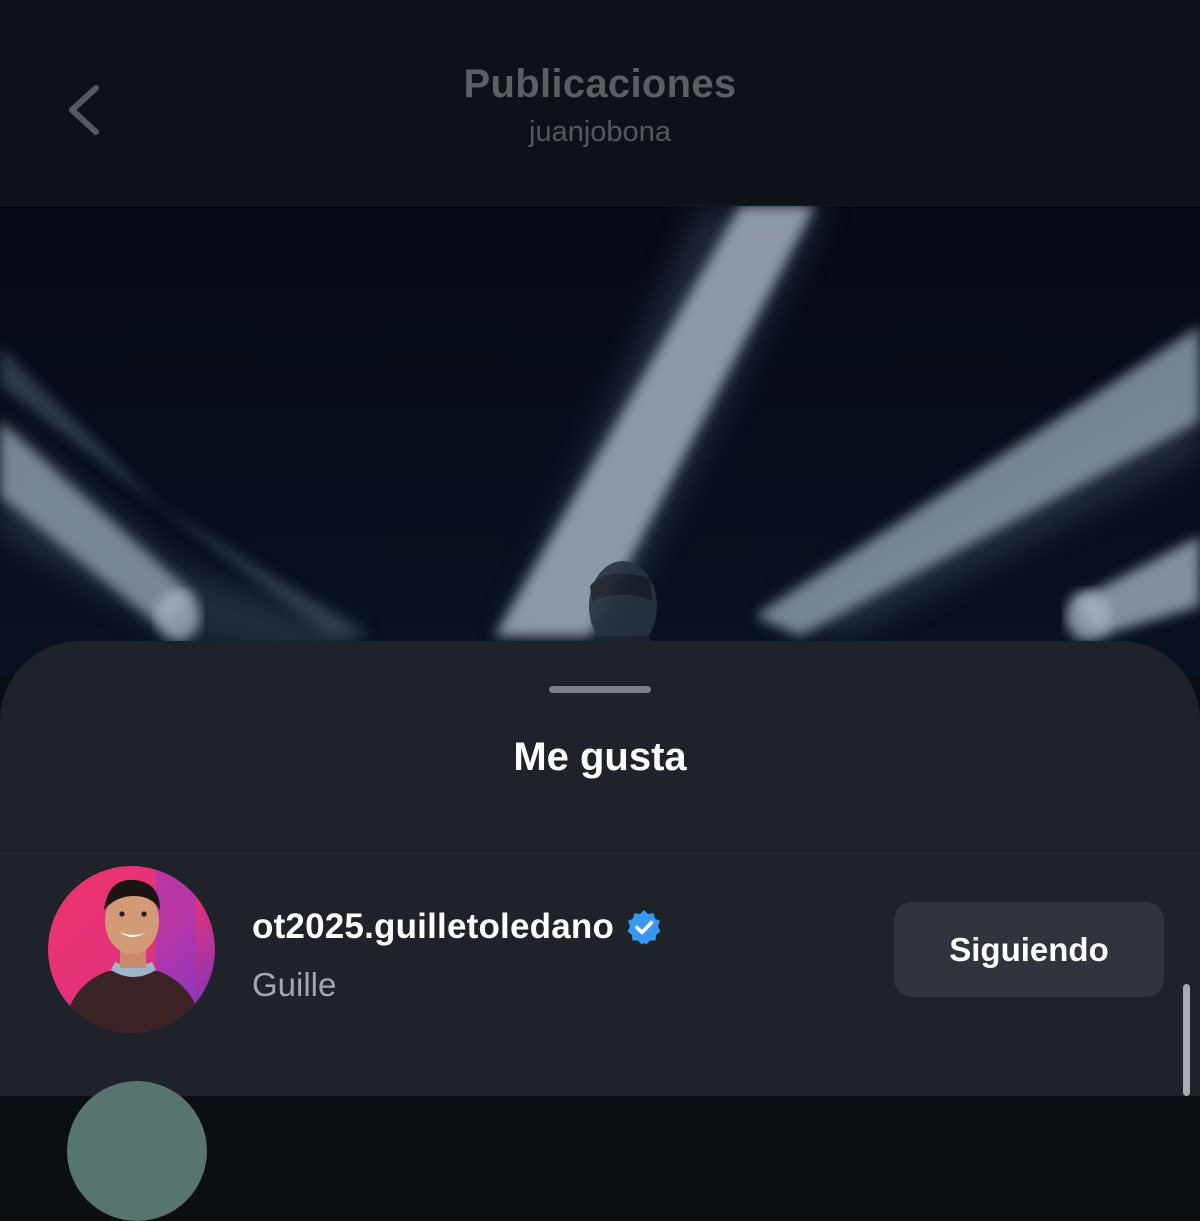  Describe the element at coordinates (600, 689) in the screenshot. I see `sheet-grabber` at that location.